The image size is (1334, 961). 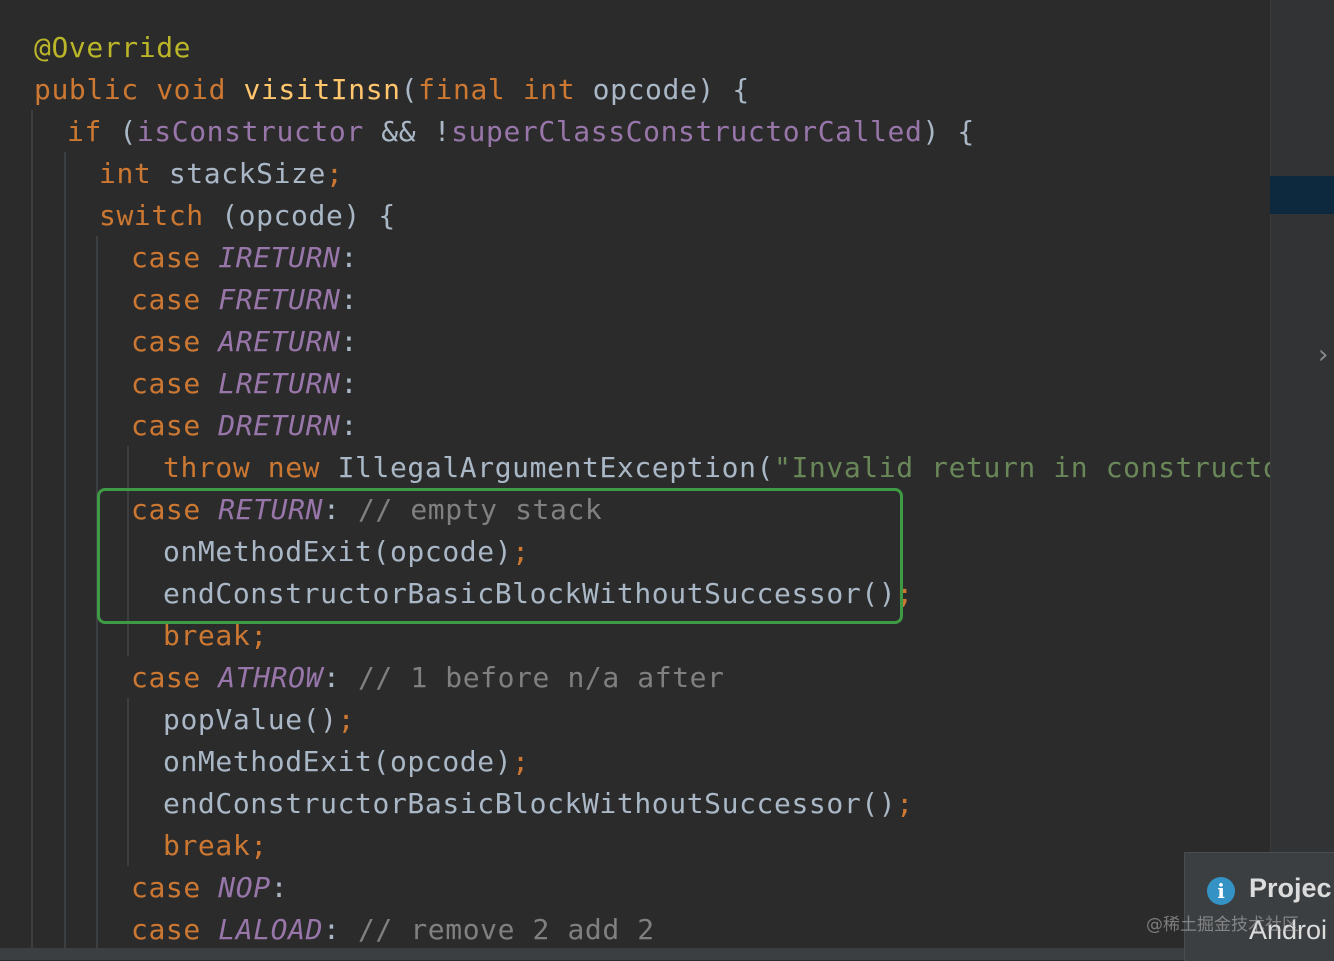 I want to click on watermark: @稀土掘金技术社区, so click(x=1222, y=925).